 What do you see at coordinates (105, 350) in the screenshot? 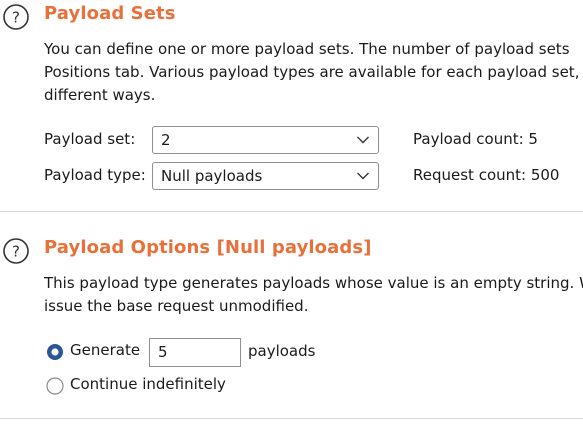
I see `generate-label: Generate` at bounding box center [105, 350].